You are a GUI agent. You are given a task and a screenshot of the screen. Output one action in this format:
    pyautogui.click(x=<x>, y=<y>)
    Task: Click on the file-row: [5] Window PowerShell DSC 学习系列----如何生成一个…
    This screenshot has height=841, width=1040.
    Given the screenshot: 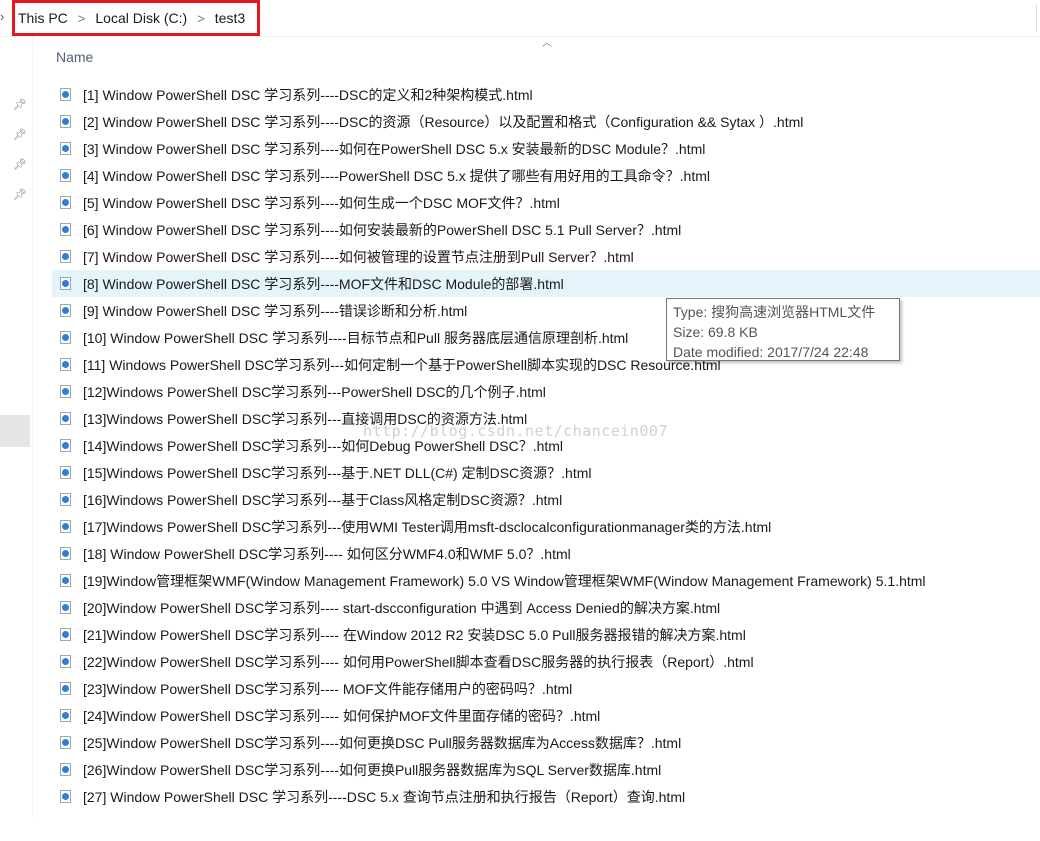 What is the action you would take?
    pyautogui.click(x=546, y=202)
    